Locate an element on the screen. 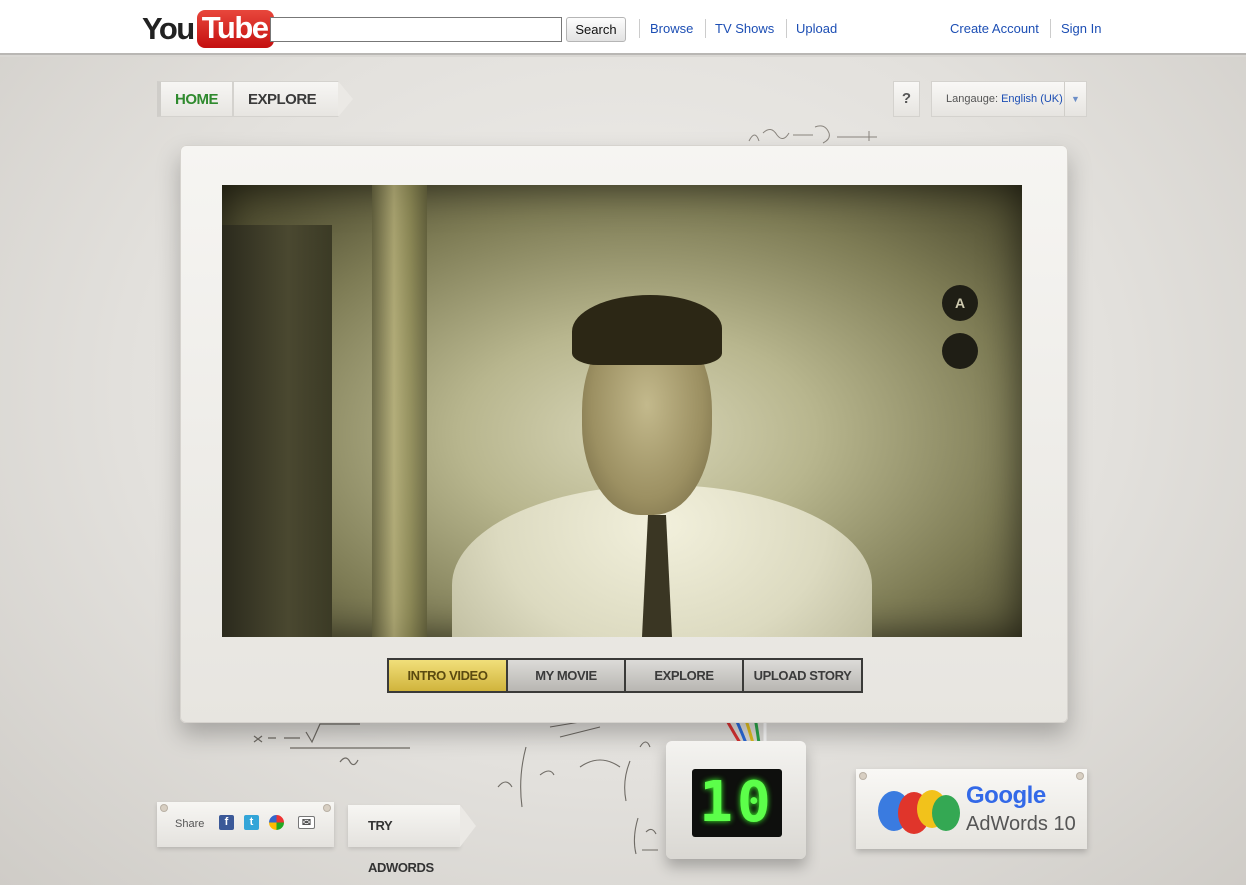 The image size is (1246, 885). adwords-wordmark: AdWords 10 is located at coordinates (1021, 824).